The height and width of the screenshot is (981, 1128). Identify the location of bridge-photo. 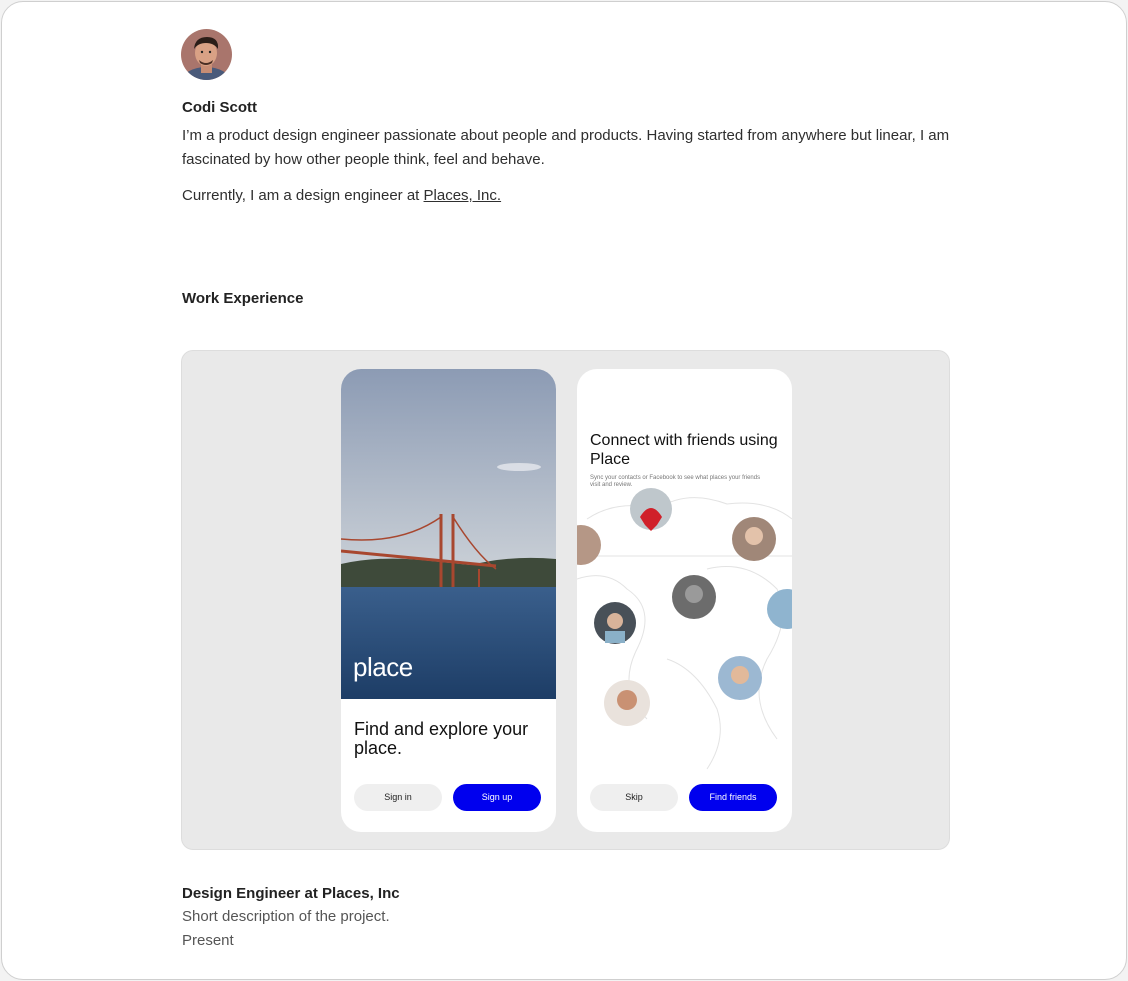
(448, 534).